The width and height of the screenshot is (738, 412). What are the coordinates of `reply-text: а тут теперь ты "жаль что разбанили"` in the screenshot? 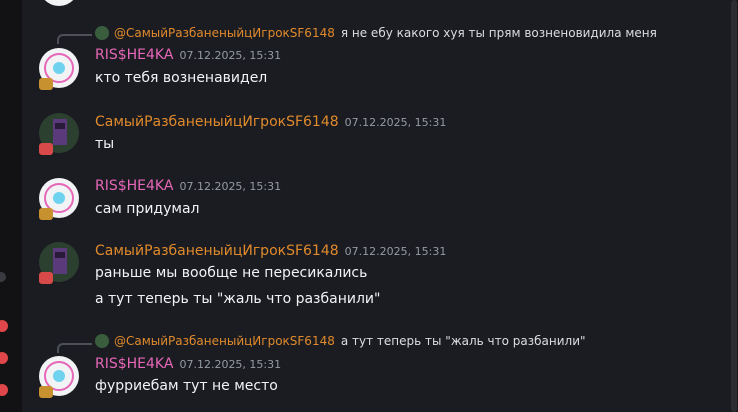 It's located at (463, 341).